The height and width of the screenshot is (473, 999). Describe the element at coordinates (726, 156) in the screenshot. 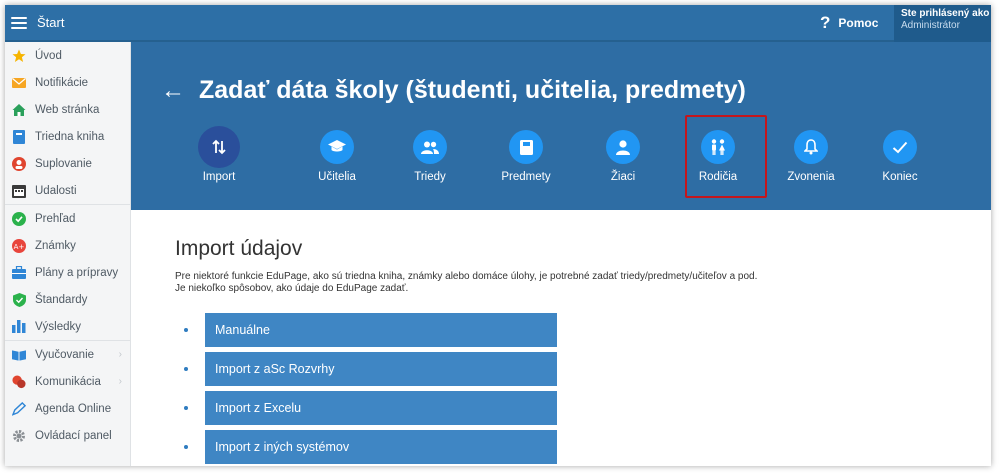

I see `highlight-box` at that location.